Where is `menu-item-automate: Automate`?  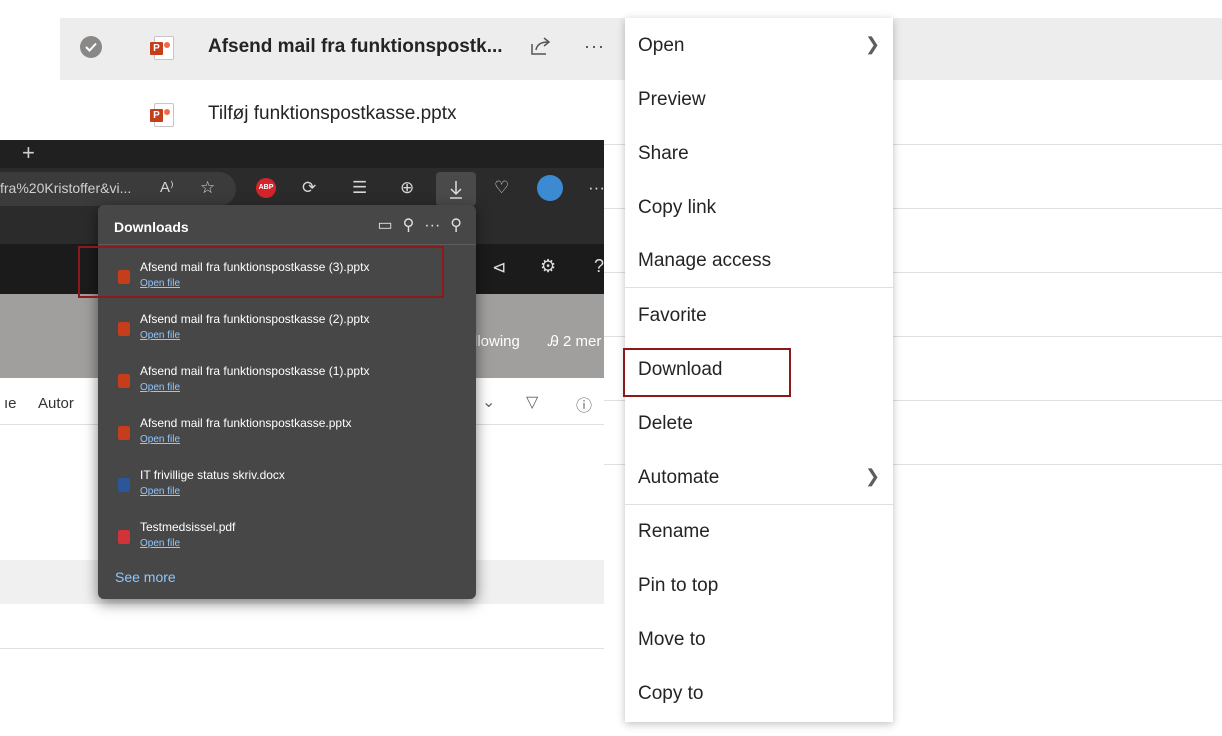
menu-item-automate: Automate is located at coordinates (678, 478).